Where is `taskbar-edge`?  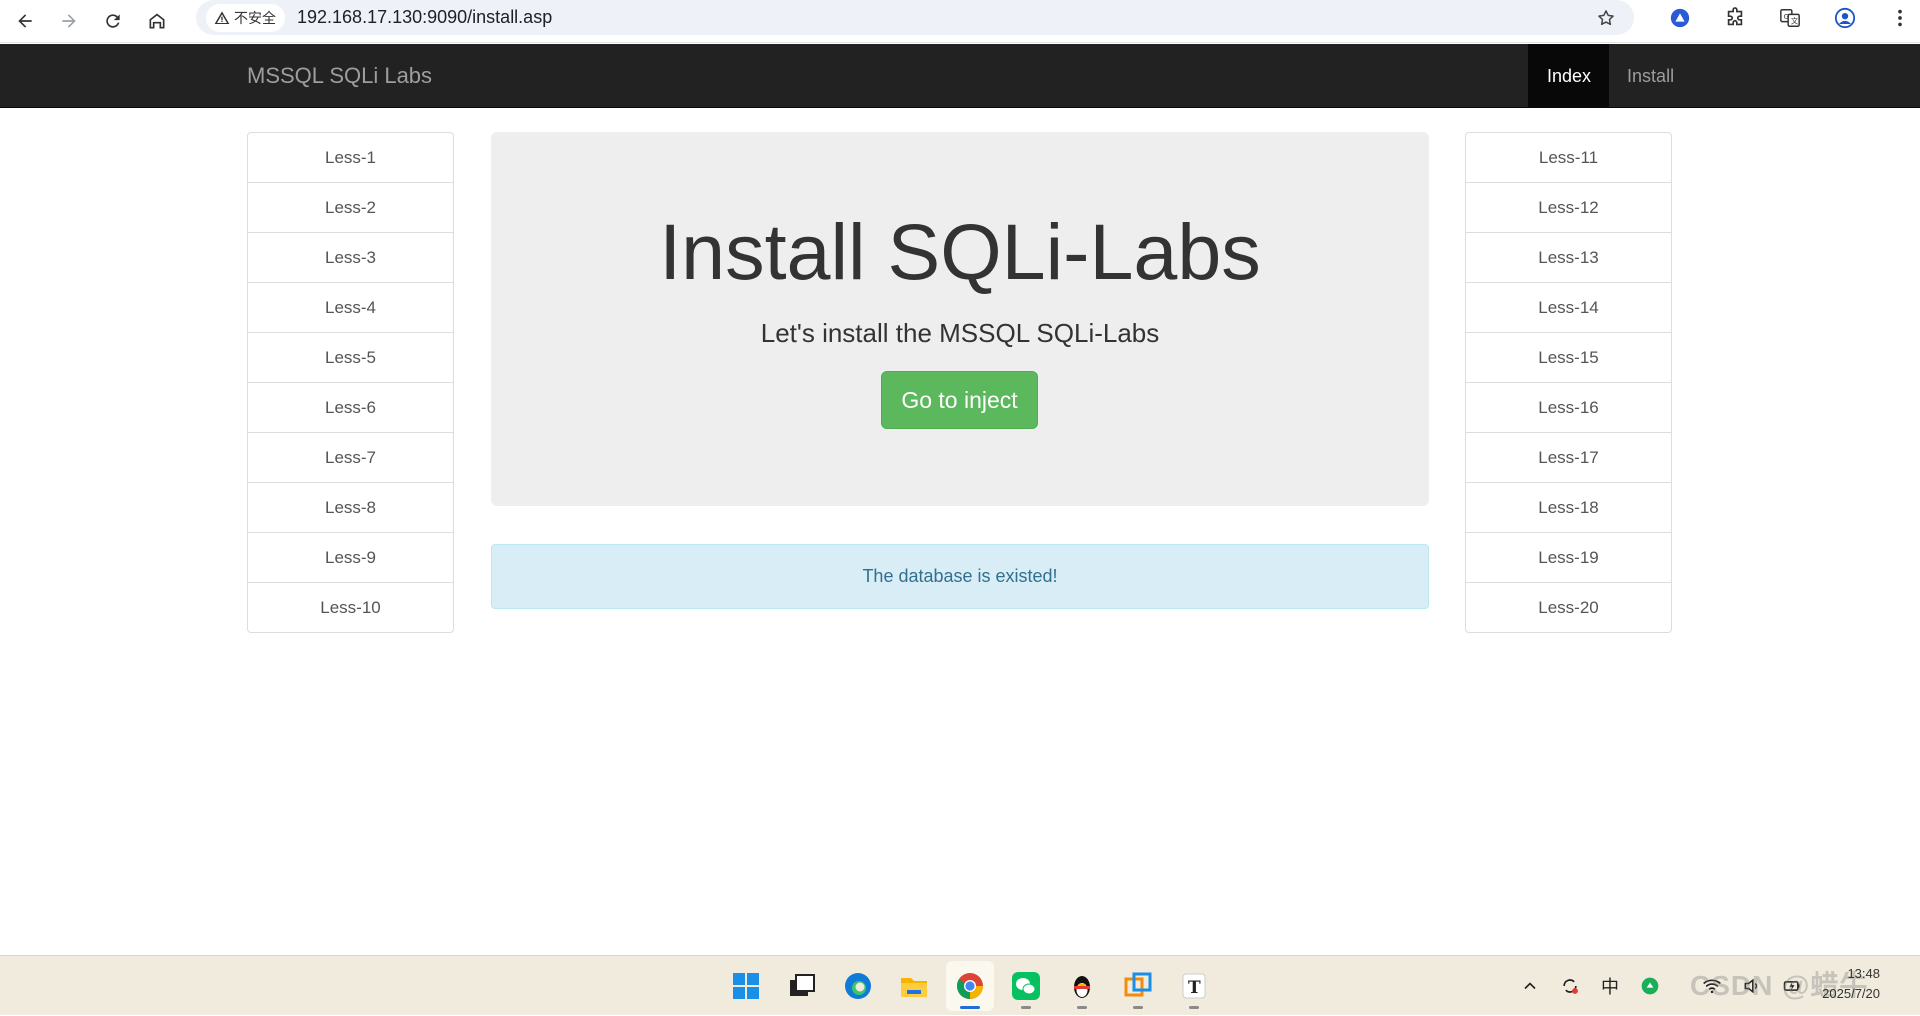
taskbar-edge is located at coordinates (858, 986).